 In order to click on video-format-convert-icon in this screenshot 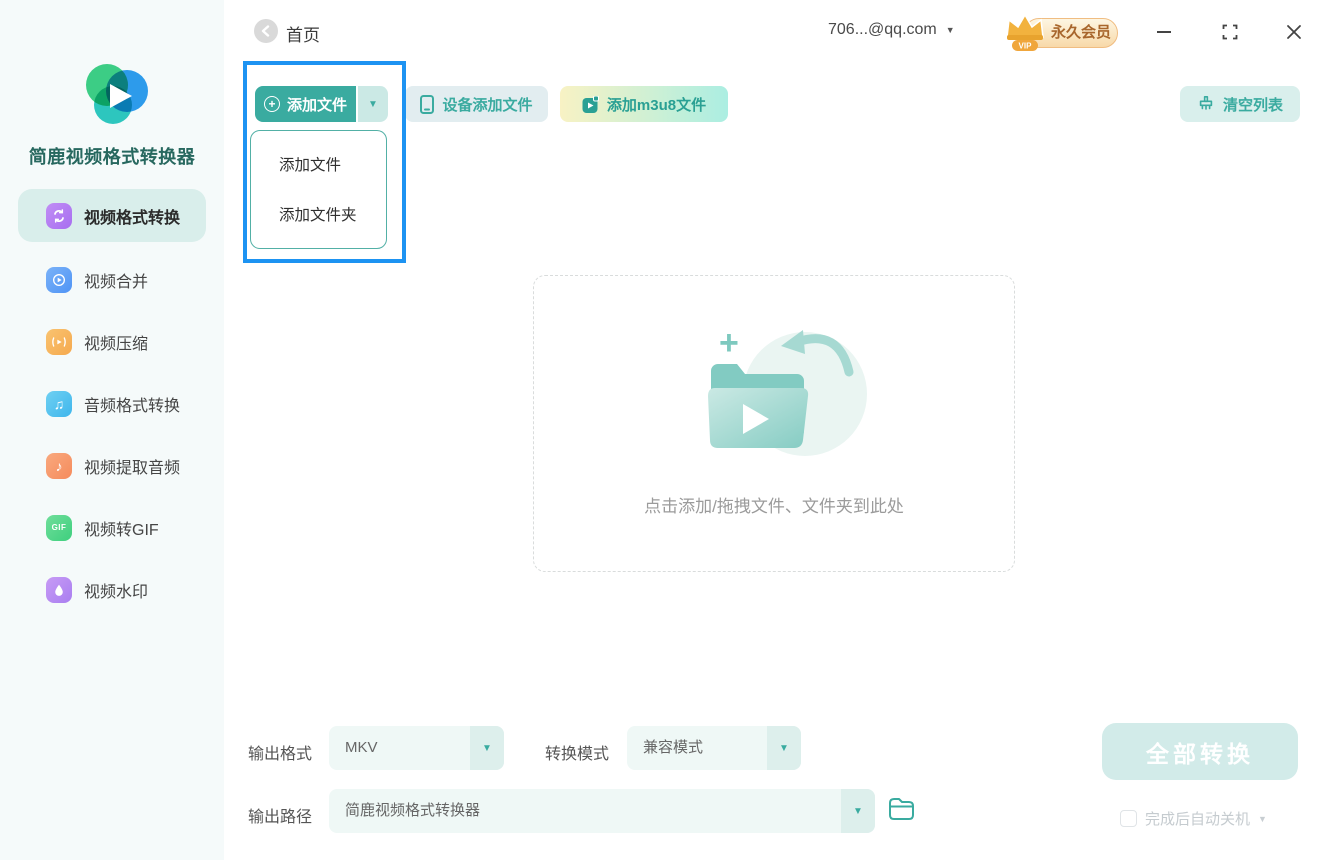, I will do `click(59, 215)`.